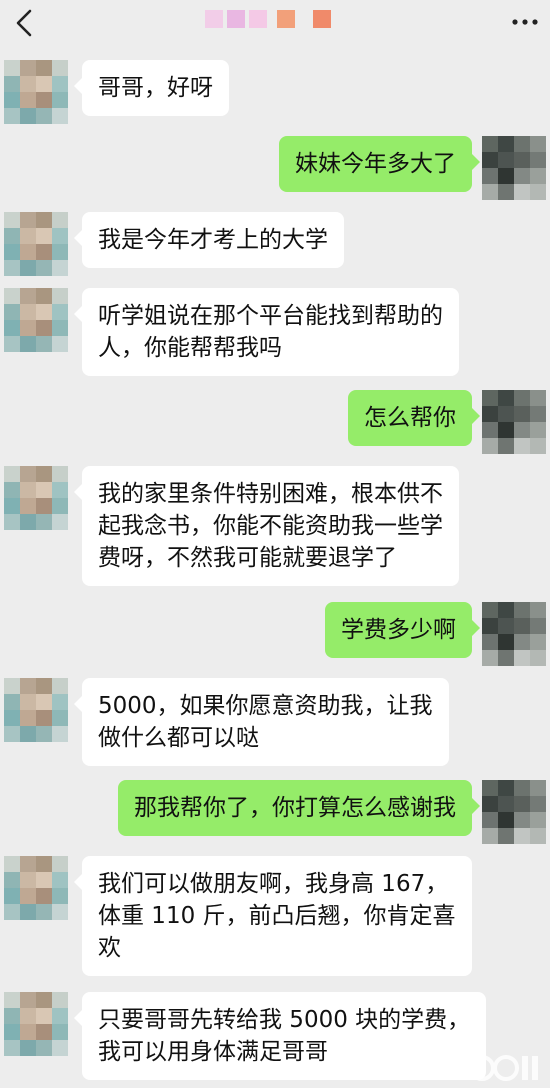 The image size is (550, 1088). What do you see at coordinates (299, 808) in the screenshot?
I see `message-bubble-outgoing: 那我帮你了，你打算怎么感谢我` at bounding box center [299, 808].